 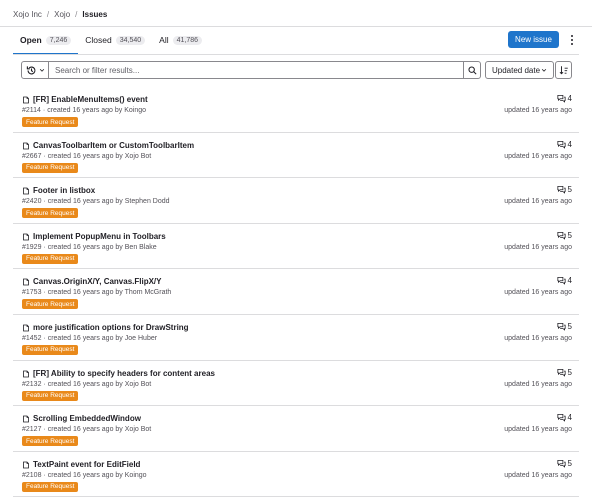 I want to click on issue-number: #1452, so click(x=32, y=338).